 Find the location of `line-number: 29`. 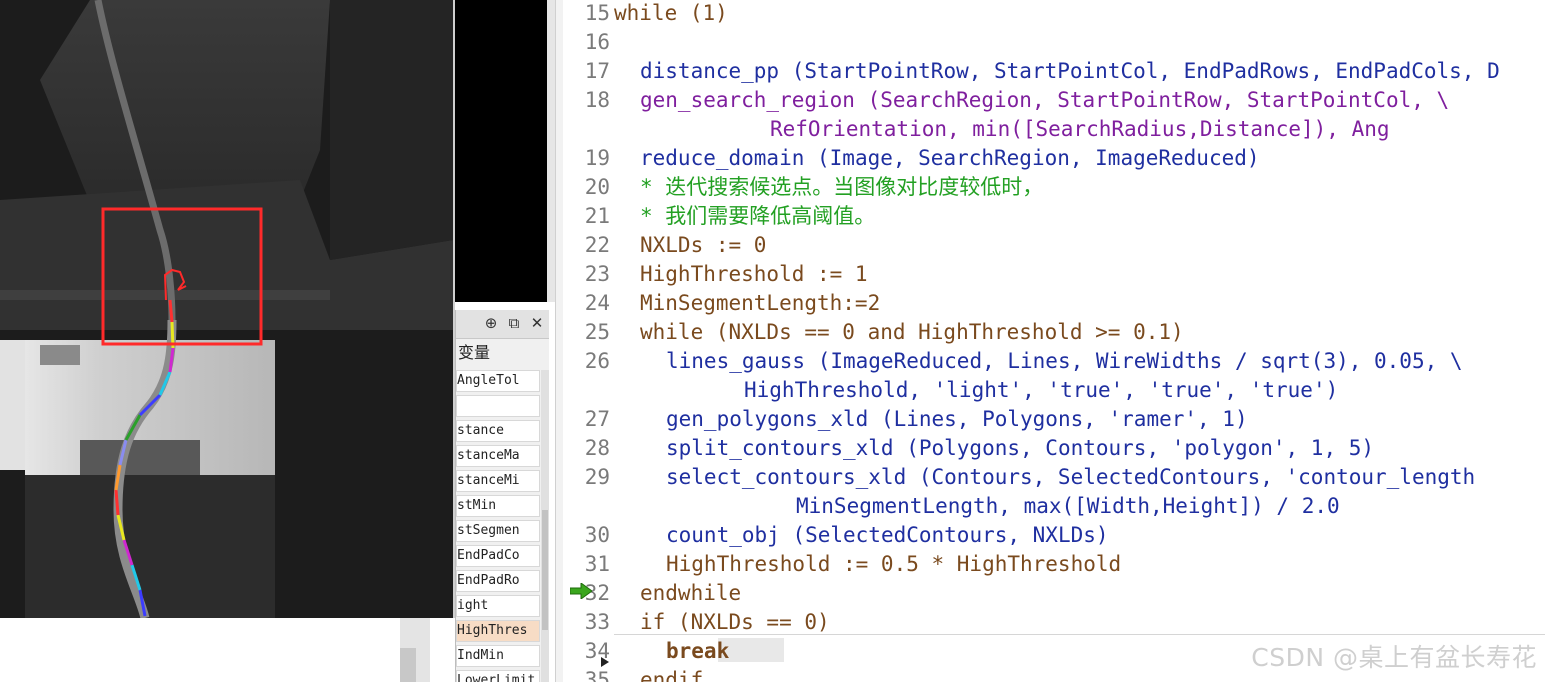

line-number: 29 is located at coordinates (597, 477).